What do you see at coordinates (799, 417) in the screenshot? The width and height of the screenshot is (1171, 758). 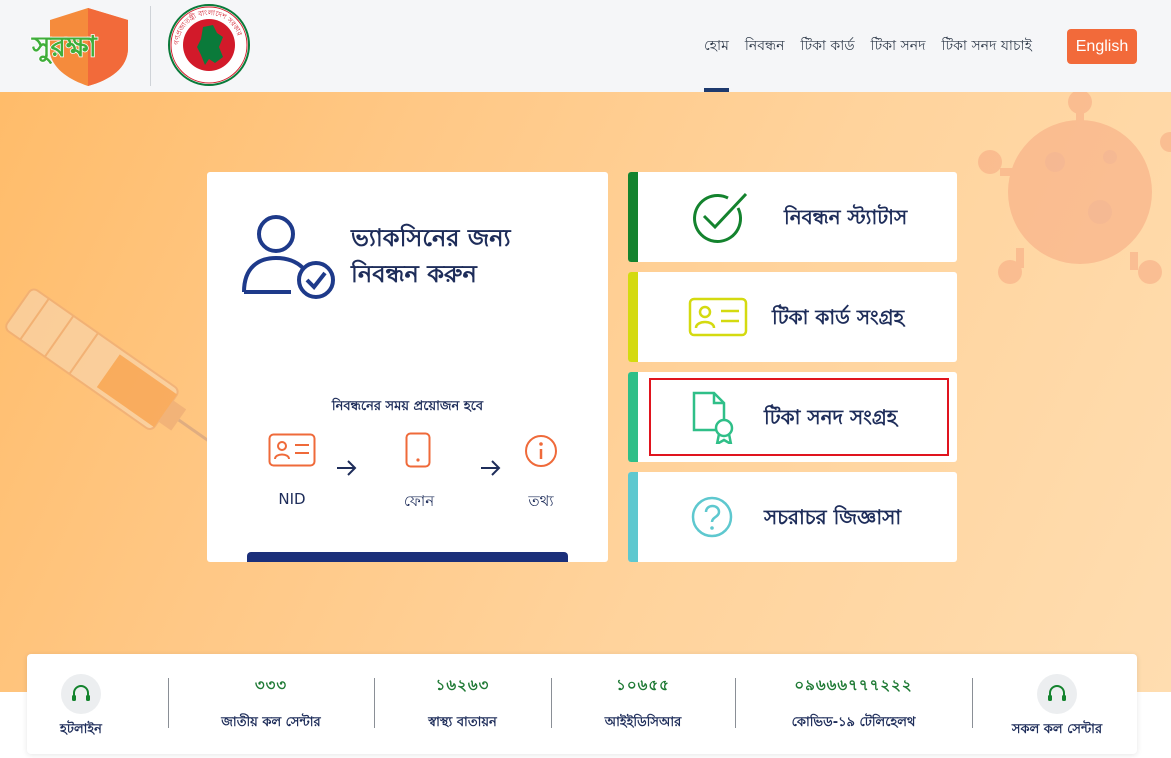 I see `selection-highlight` at bounding box center [799, 417].